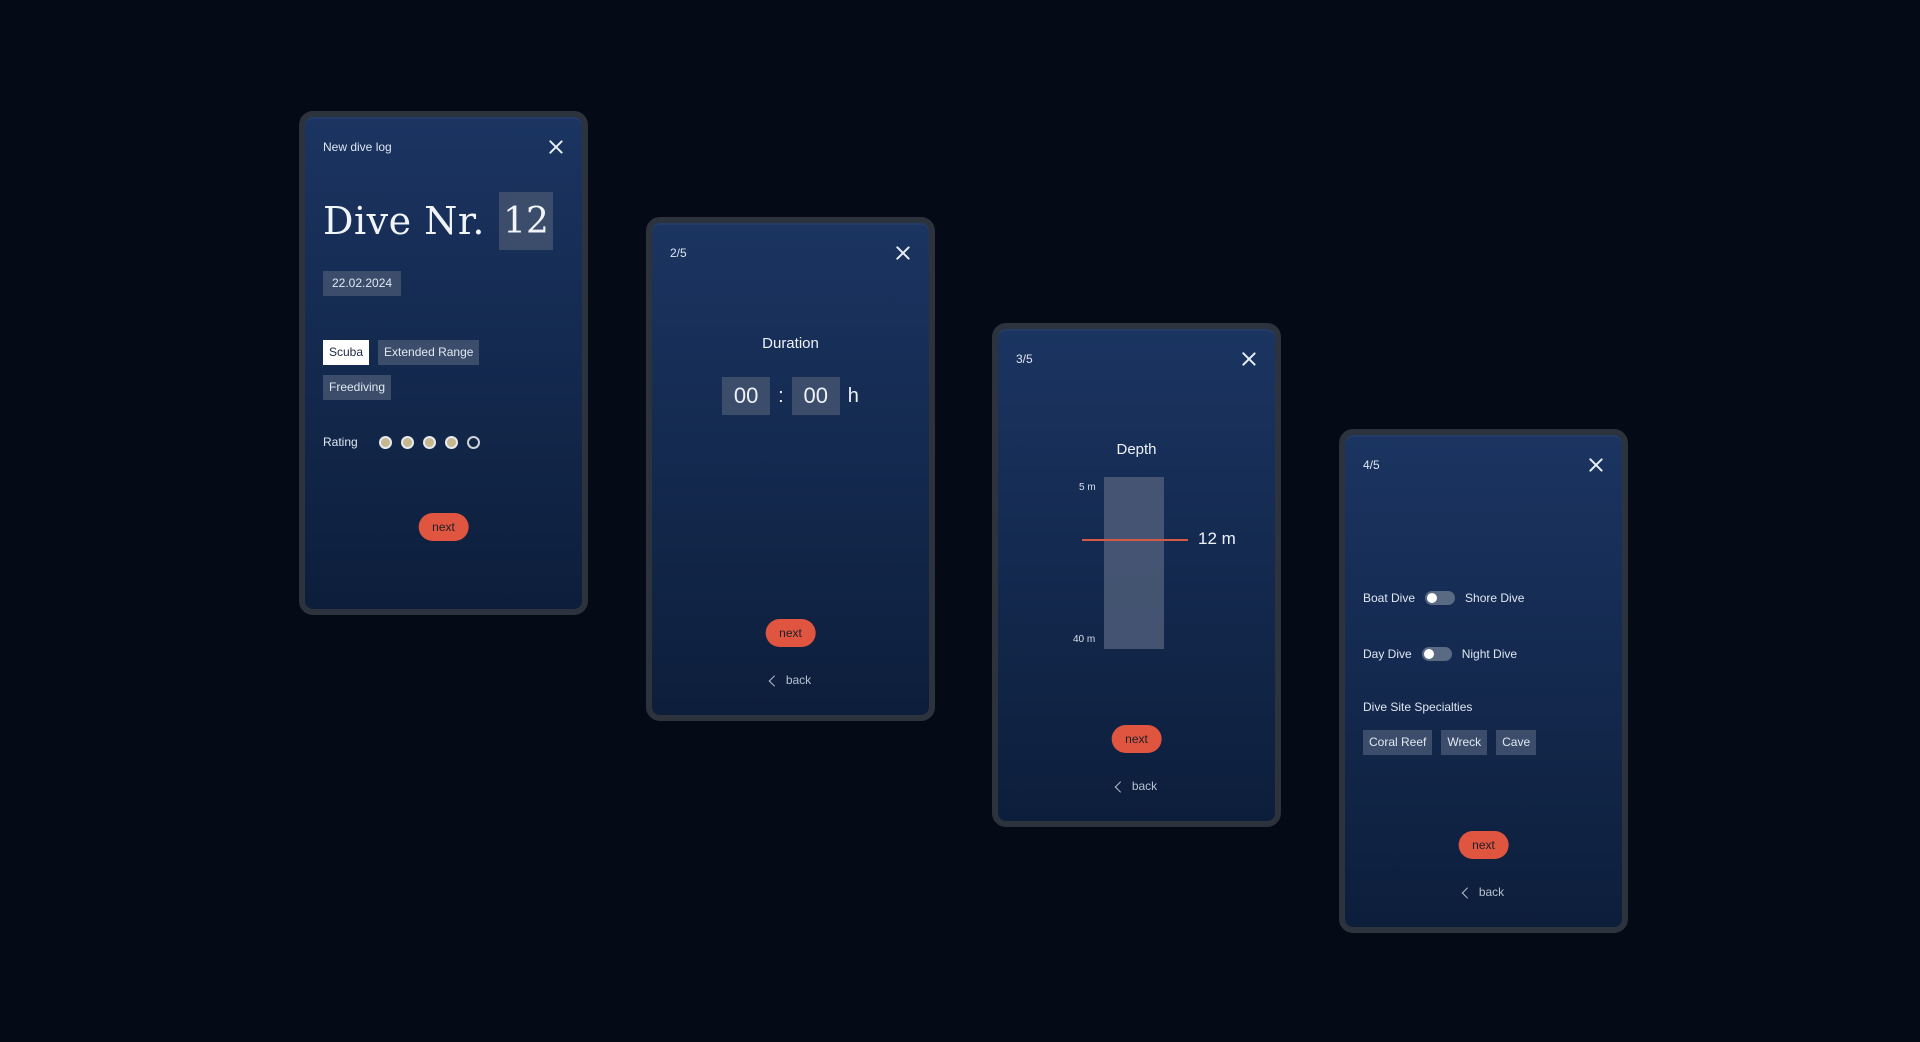 Image resolution: width=1920 pixels, height=1042 pixels. I want to click on card2-header: 2/5, so click(790, 253).